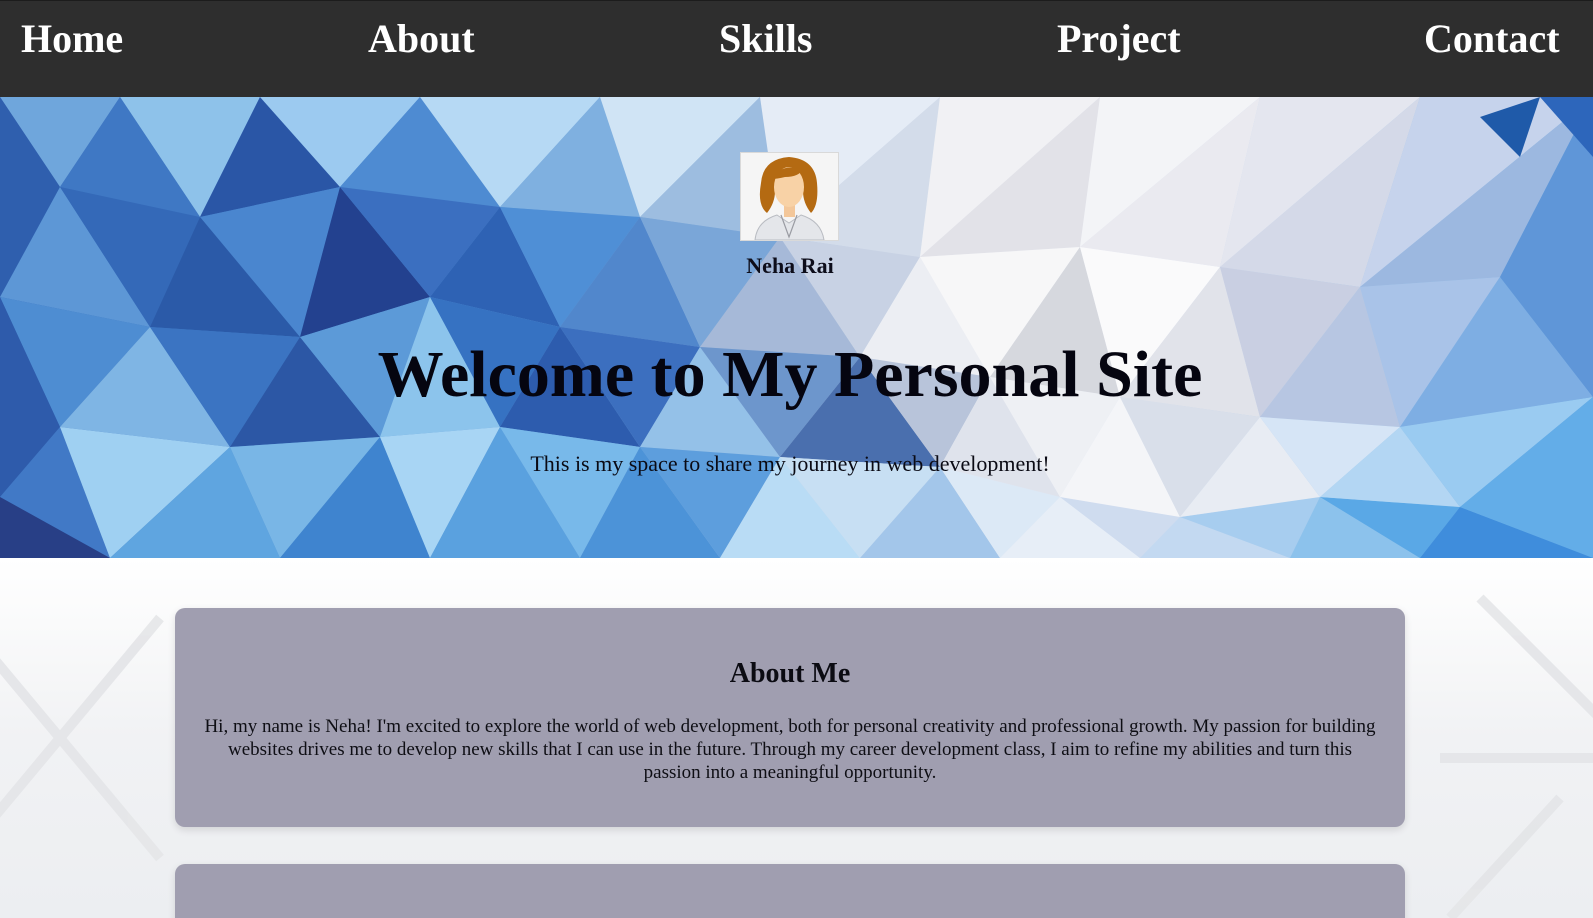  I want to click on top-navigation: Home About Skills Project Contact, so click(796, 48).